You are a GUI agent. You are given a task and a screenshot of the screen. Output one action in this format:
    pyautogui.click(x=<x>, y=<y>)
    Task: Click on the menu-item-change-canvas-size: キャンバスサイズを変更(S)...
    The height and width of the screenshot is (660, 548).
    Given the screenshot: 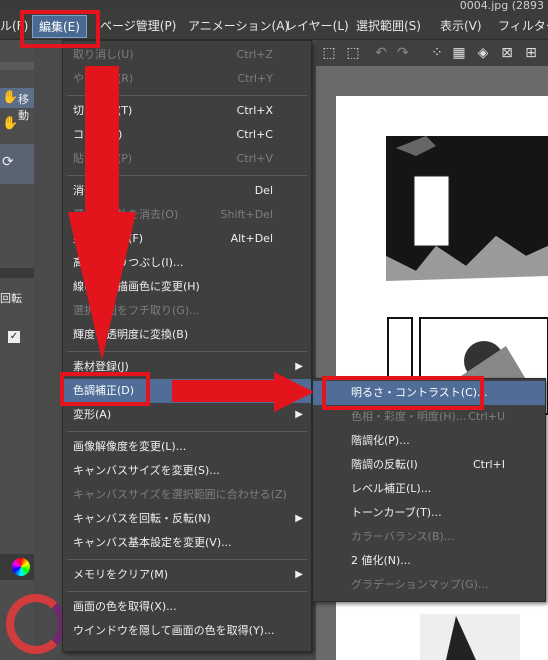 What is the action you would take?
    pyautogui.click(x=187, y=471)
    